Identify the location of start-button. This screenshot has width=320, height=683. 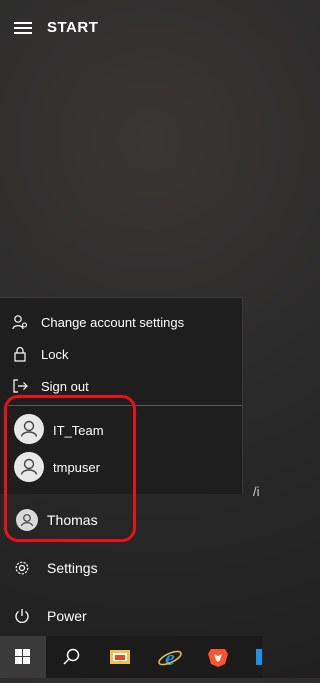
(23, 657).